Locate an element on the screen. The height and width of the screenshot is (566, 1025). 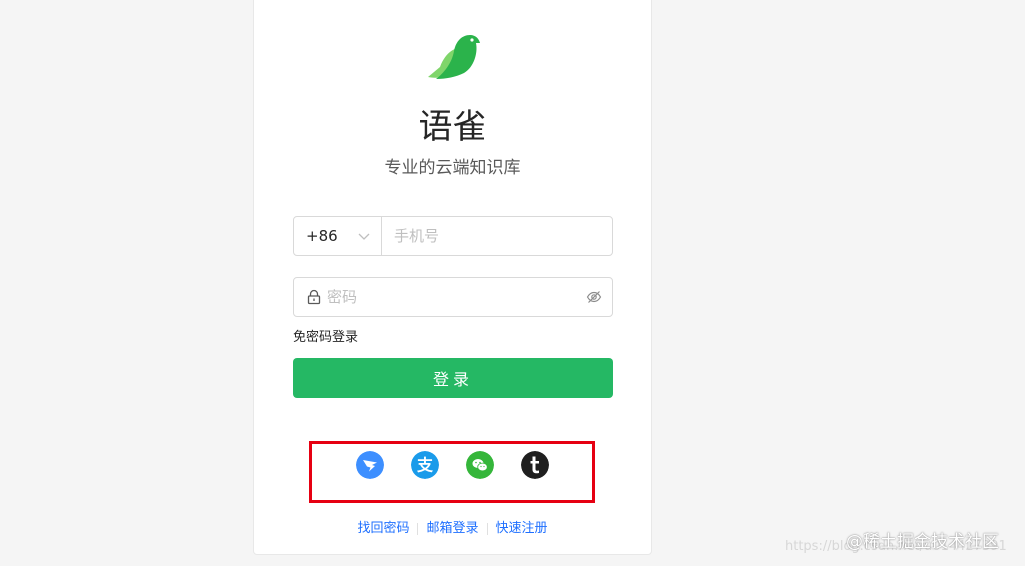
country-code-value: +86 is located at coordinates (322, 236).